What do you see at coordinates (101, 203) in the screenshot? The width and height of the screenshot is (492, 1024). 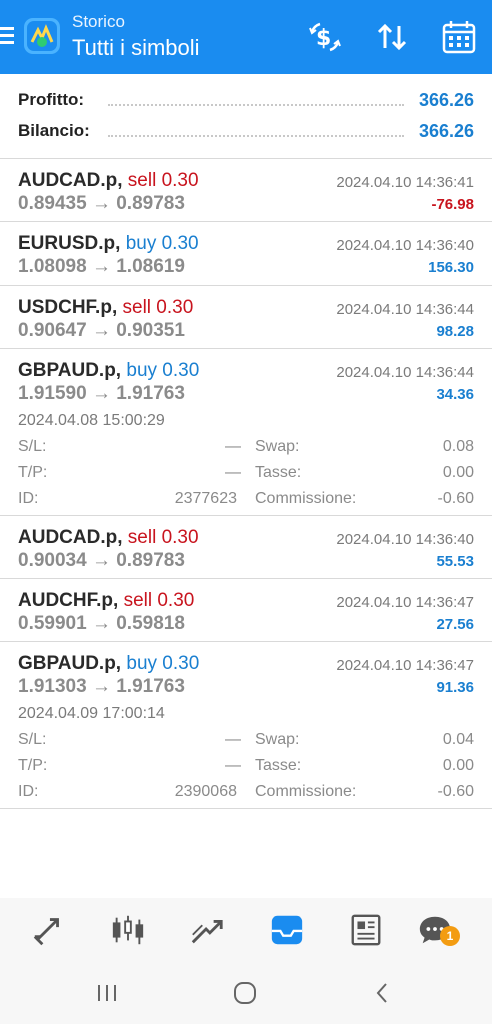 I see `deal-prices: 0.89435 → 0.89783` at bounding box center [101, 203].